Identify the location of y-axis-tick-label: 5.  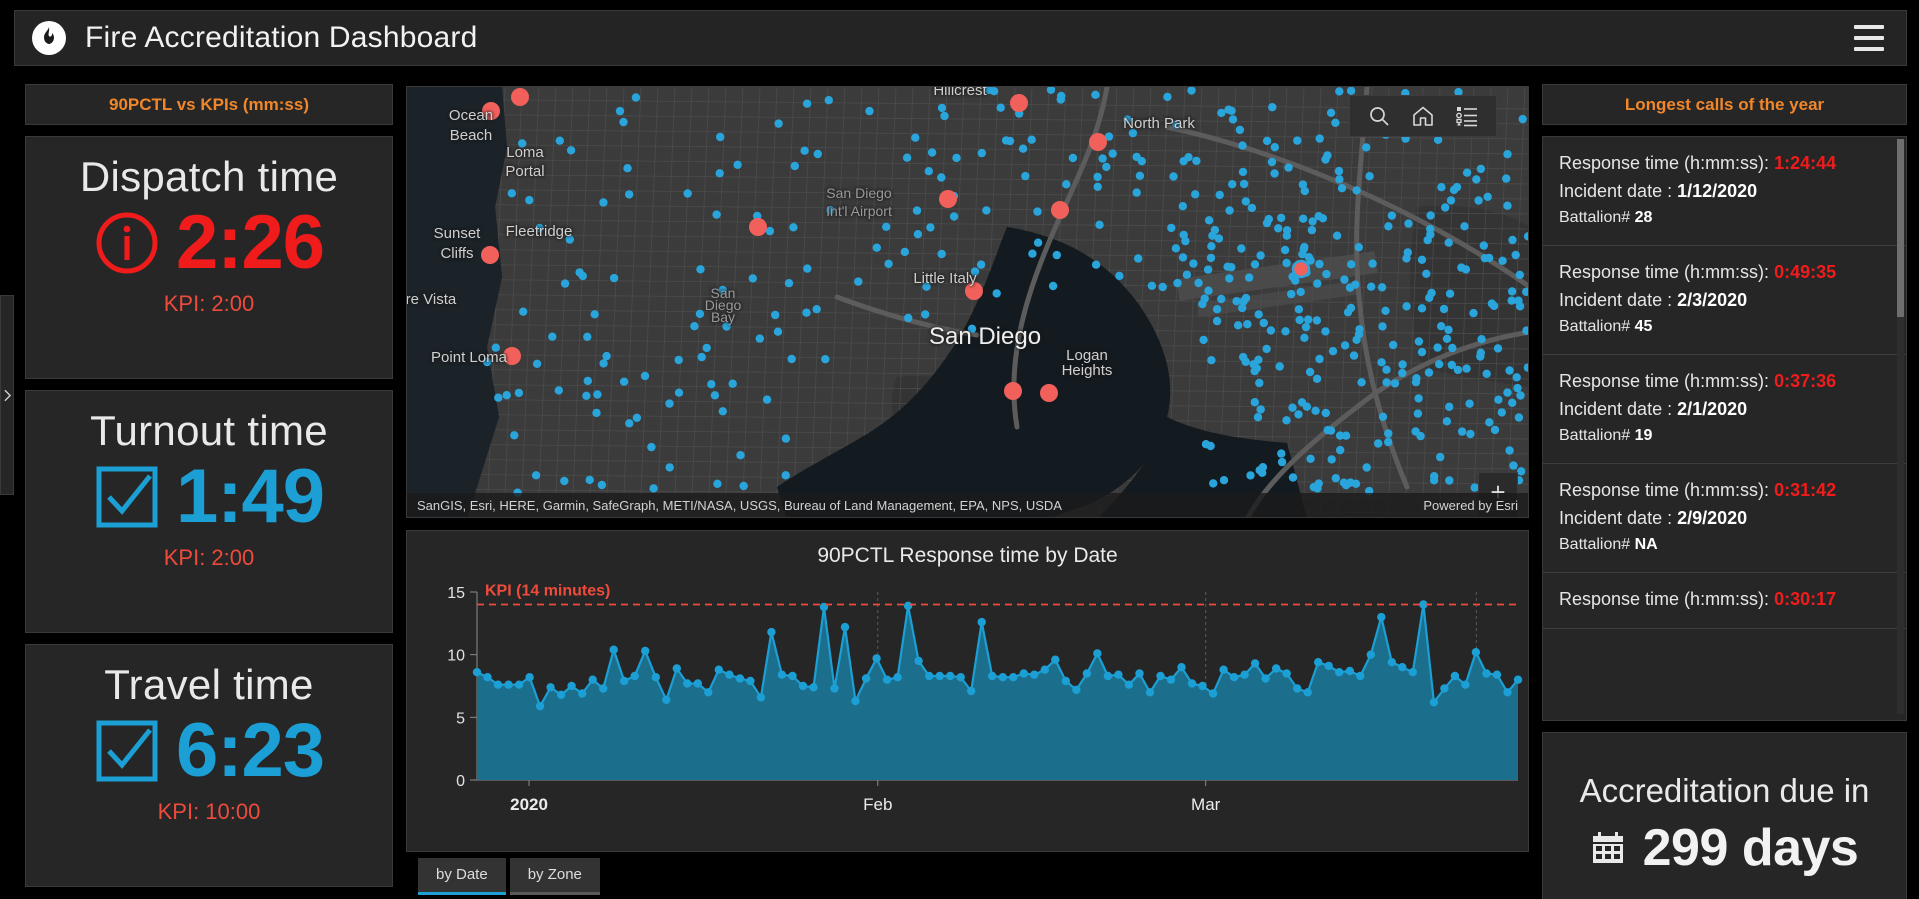
(460, 718).